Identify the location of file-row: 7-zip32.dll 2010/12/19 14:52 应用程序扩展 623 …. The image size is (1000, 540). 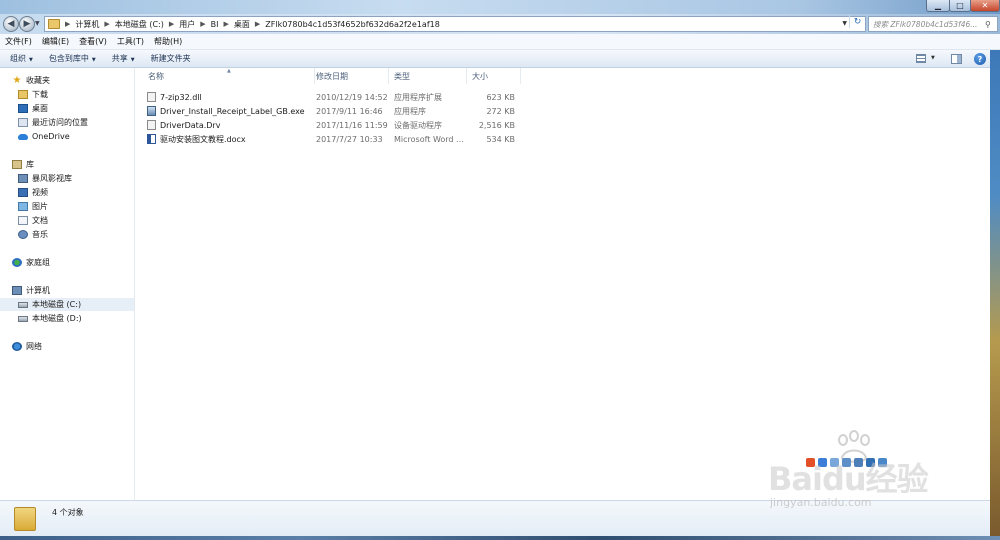
(333, 97).